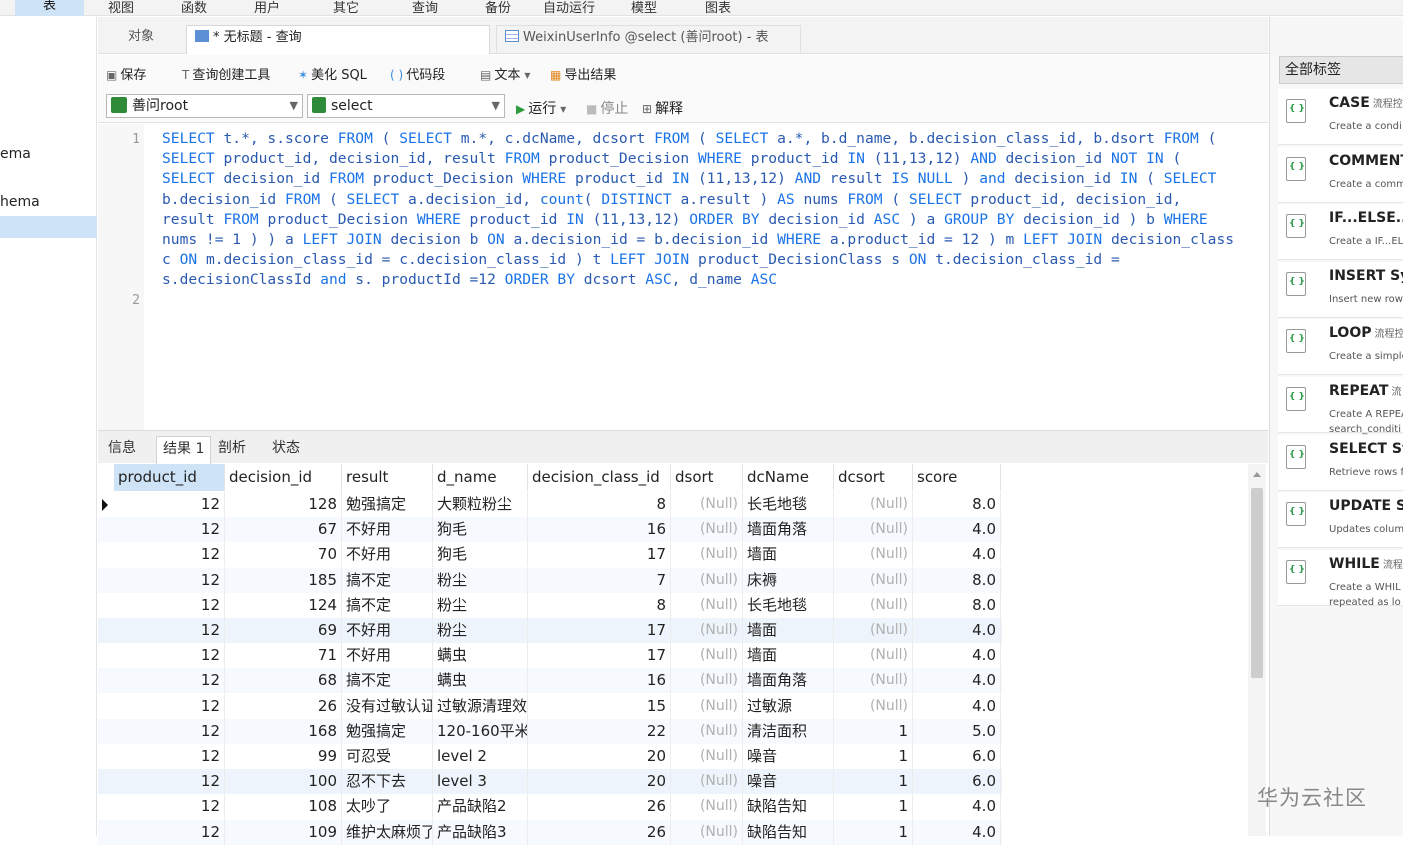 This screenshot has height=845, width=1403. I want to click on scrollbar-thumb, so click(1257, 583).